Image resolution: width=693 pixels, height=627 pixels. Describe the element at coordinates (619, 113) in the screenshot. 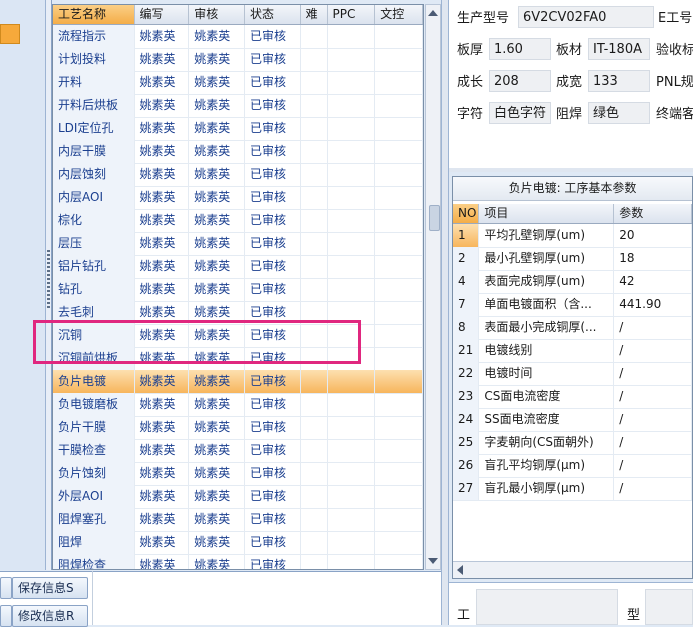

I see `solder-mask-field: 绿色` at that location.